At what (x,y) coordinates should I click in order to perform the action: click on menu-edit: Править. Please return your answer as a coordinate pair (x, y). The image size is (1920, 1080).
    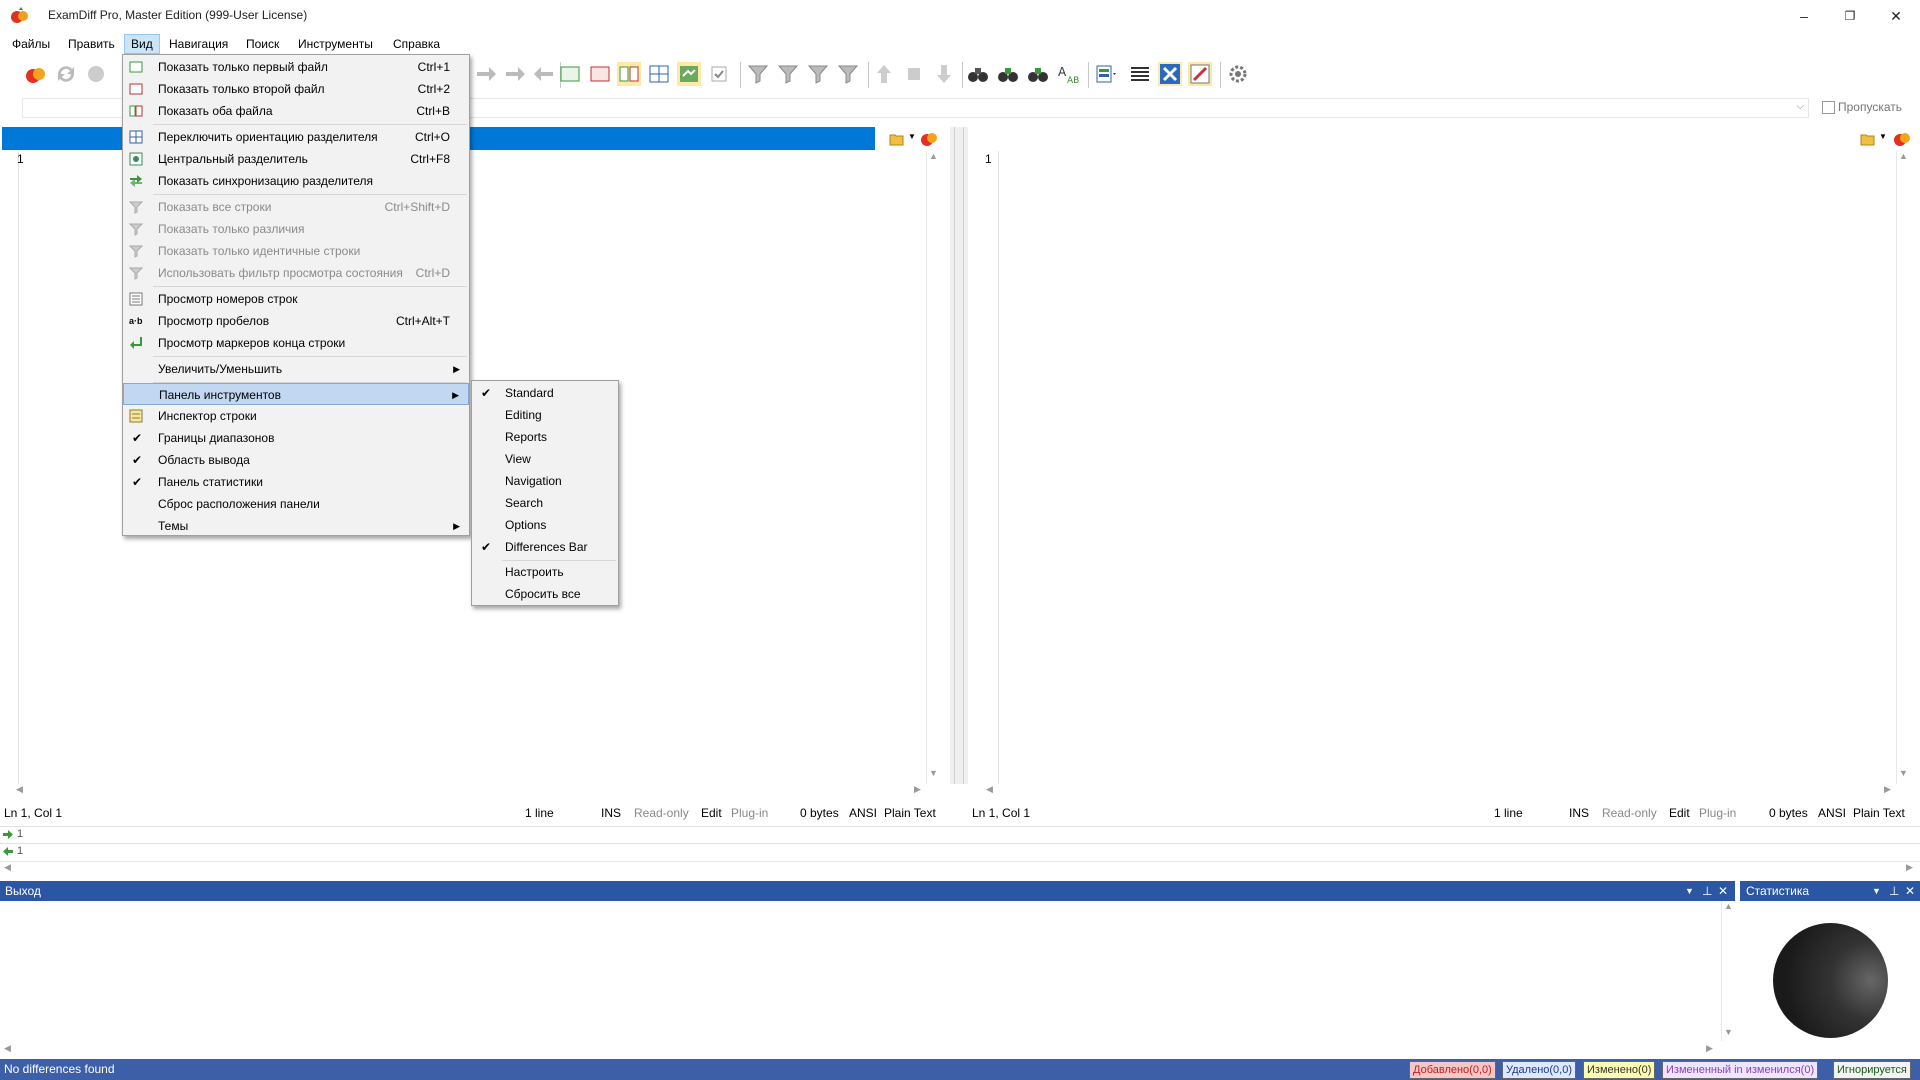
    Looking at the image, I should click on (91, 44).